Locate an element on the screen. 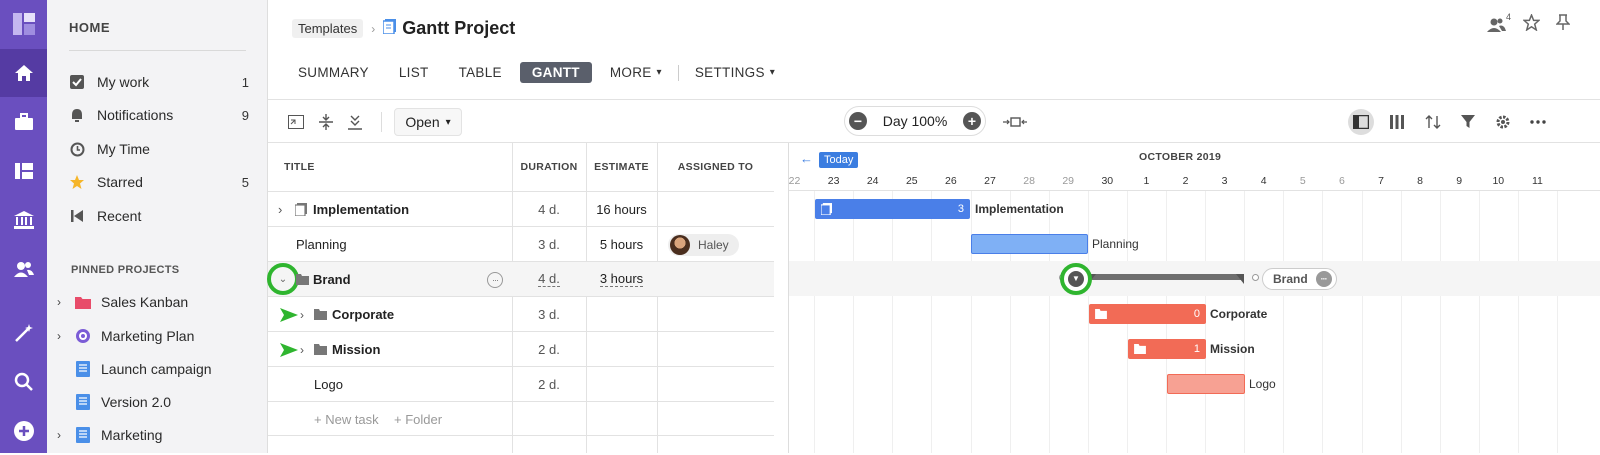  task-estimate: 16 hours is located at coordinates (621, 209).